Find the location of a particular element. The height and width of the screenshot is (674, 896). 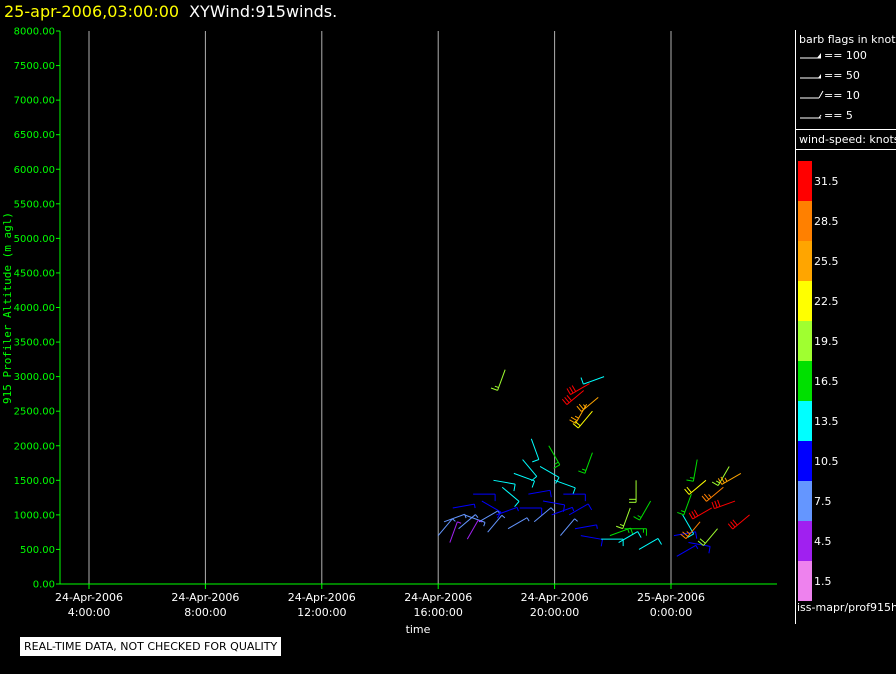

y-tick-label: 0.00 is located at coordinates (44, 585).